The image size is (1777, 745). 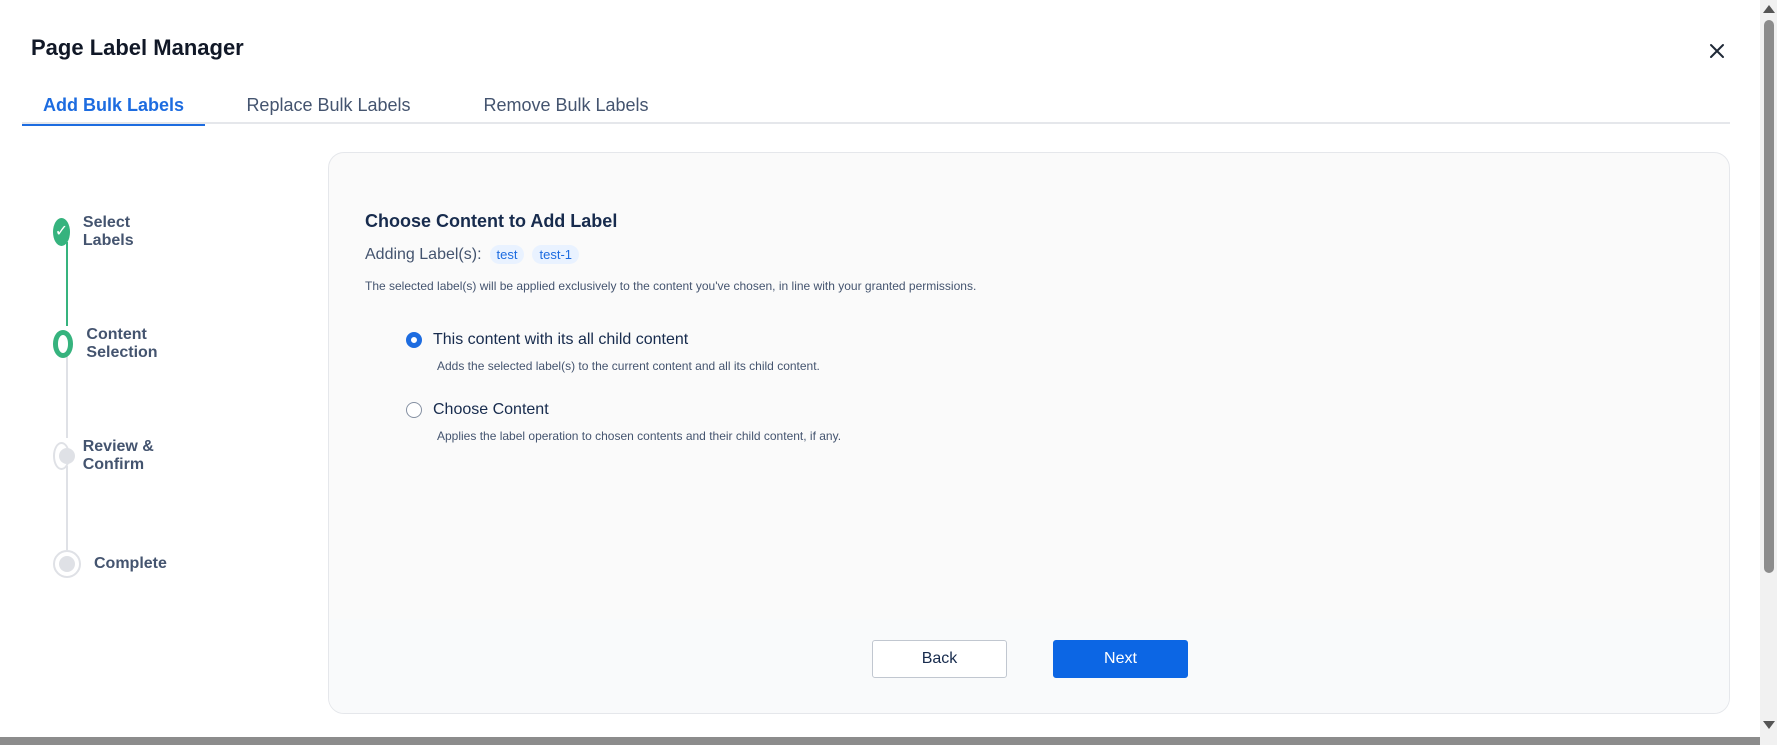 I want to click on step-select-labels: ✓ Select Labels, so click(x=99, y=232).